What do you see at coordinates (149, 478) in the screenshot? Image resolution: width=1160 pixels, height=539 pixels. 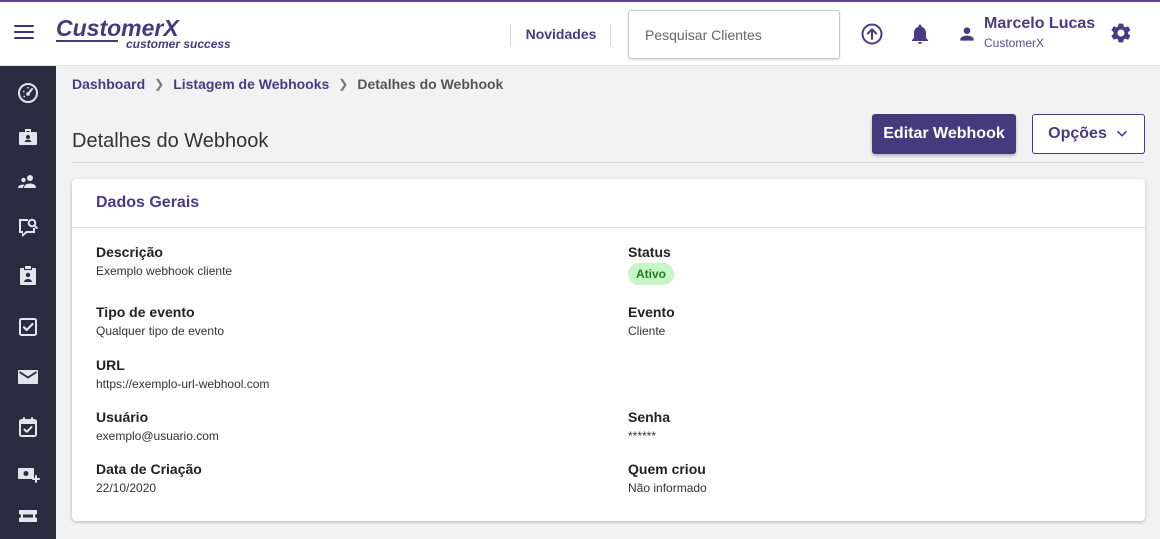 I see `field-creation-date: Data de Criação 22/10/2020` at bounding box center [149, 478].